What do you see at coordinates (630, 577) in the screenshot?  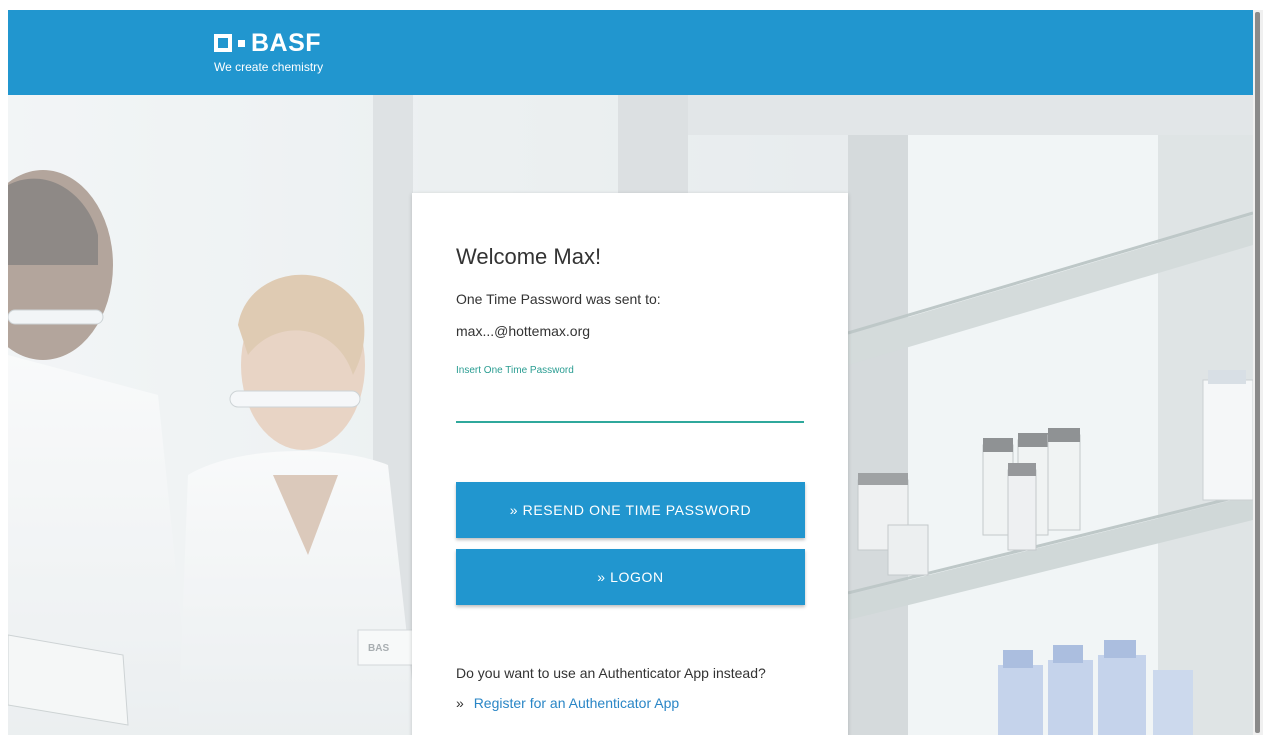 I see `logon-button: » LOGON` at bounding box center [630, 577].